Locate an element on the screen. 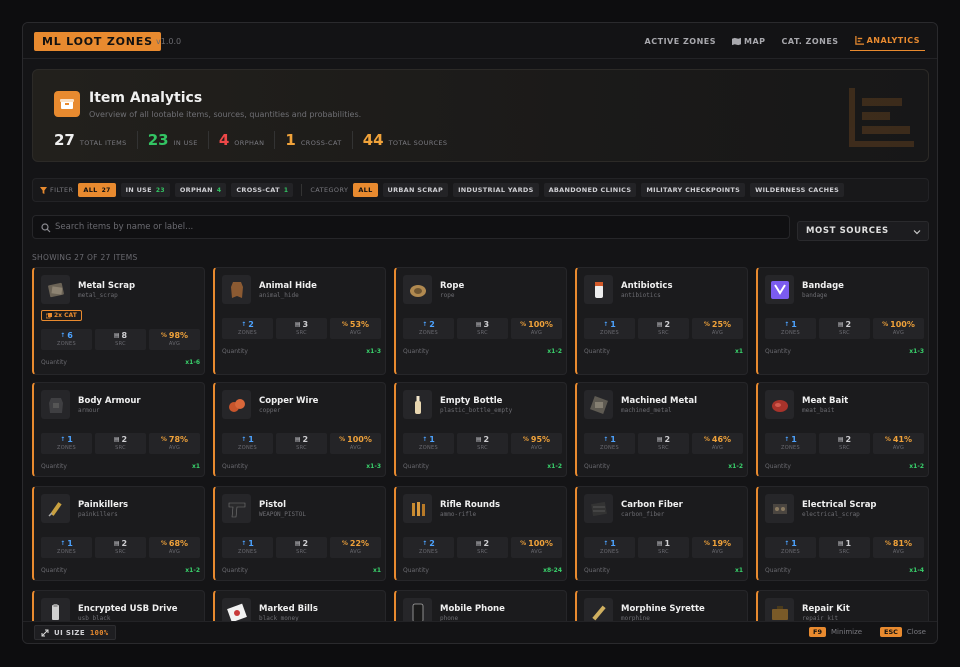 This screenshot has height=667, width=960. stat-label: ORPHAN is located at coordinates (249, 143).